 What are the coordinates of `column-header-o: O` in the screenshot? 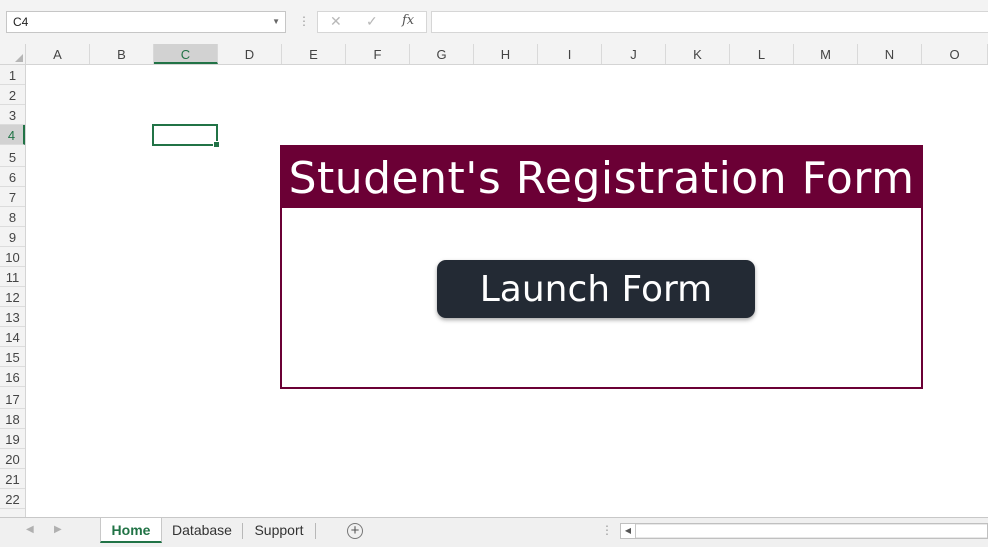 It's located at (955, 54).